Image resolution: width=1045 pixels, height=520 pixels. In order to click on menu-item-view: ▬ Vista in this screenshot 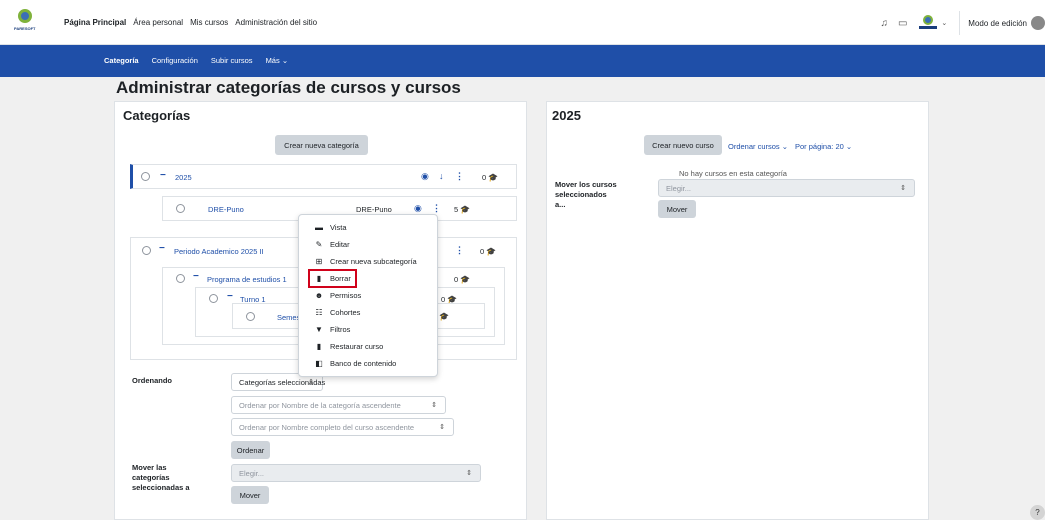, I will do `click(330, 227)`.